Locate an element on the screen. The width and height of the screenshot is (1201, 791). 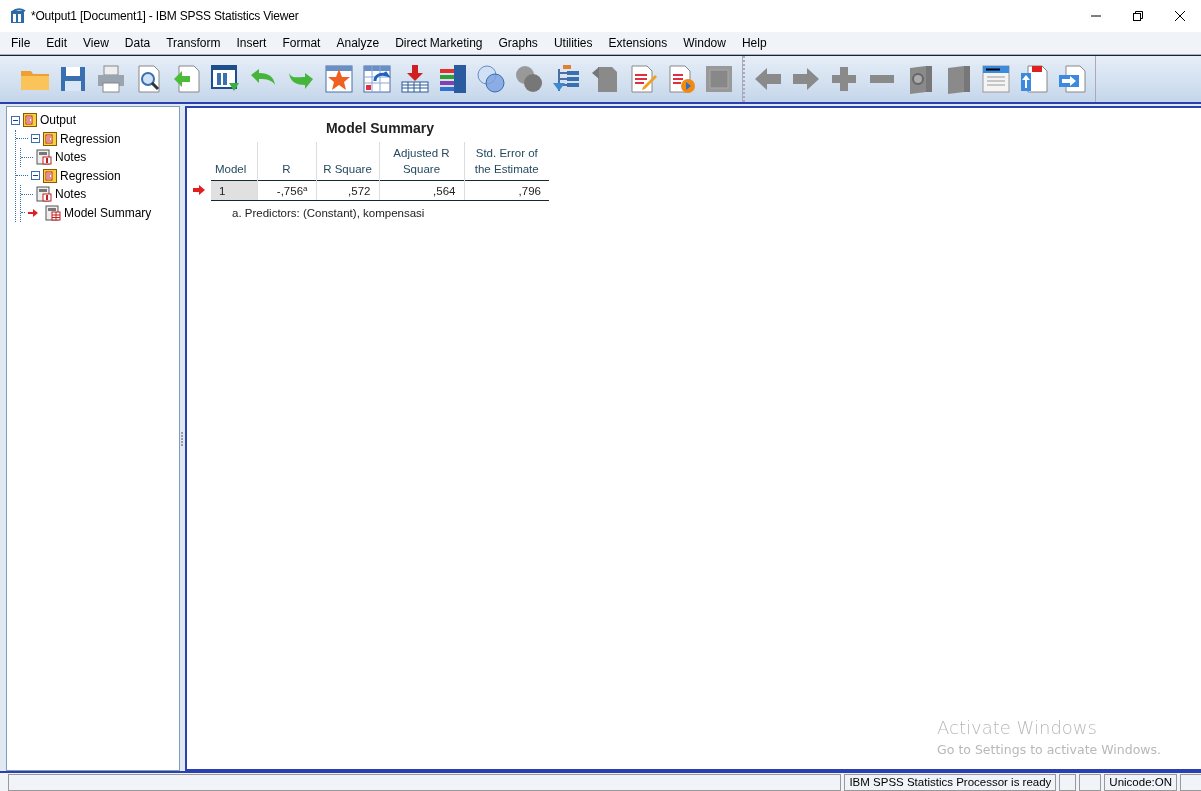
menu-item: Format is located at coordinates (301, 43).